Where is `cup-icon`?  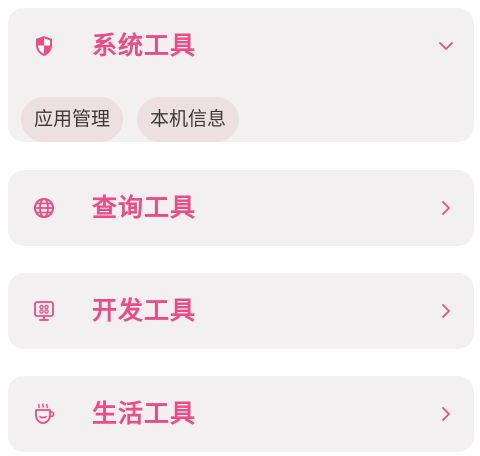
cup-icon is located at coordinates (44, 414).